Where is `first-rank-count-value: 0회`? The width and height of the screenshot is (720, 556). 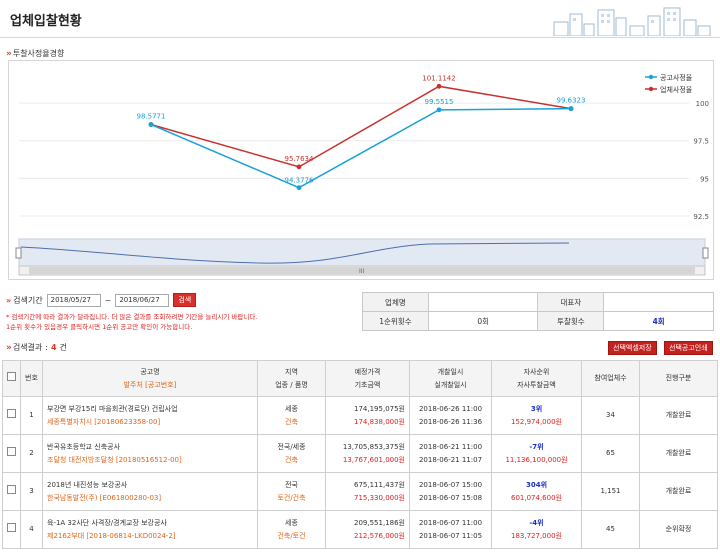
first-rank-count-value: 0회 is located at coordinates (483, 321).